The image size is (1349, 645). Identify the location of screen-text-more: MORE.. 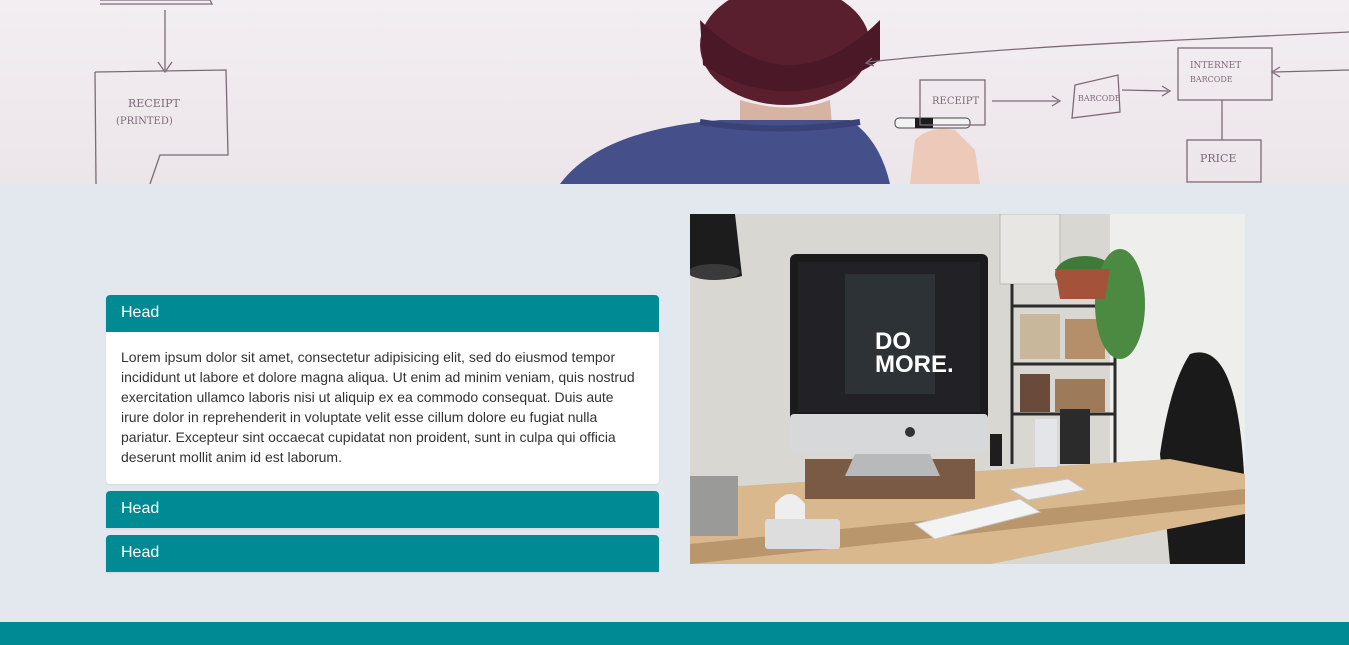
(914, 364).